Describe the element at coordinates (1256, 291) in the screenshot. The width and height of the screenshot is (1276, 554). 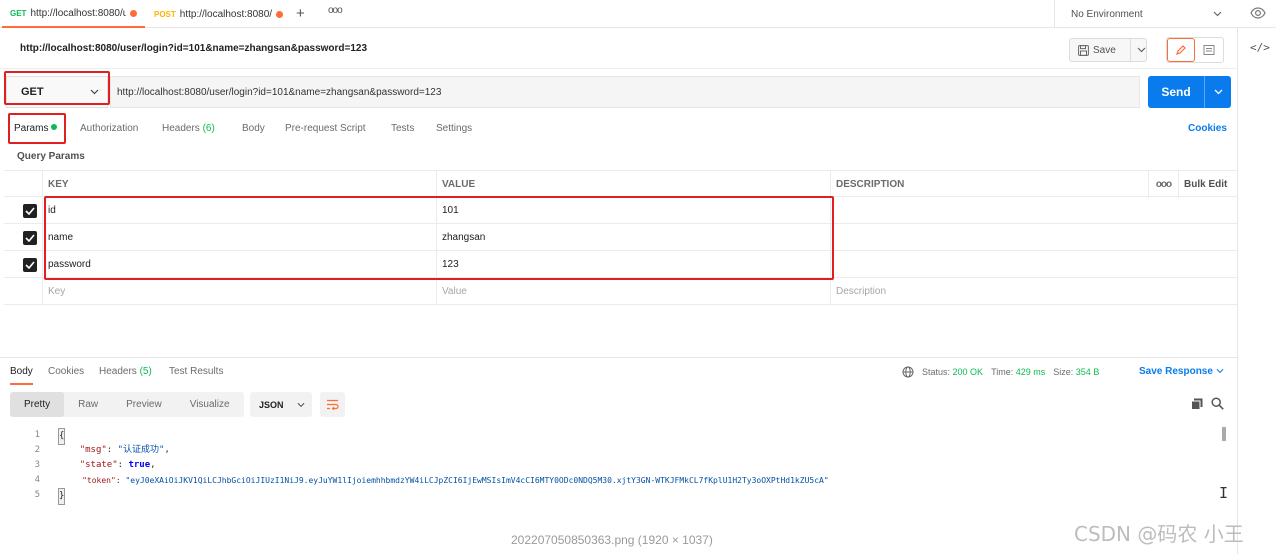
I see `right-sidebar` at that location.